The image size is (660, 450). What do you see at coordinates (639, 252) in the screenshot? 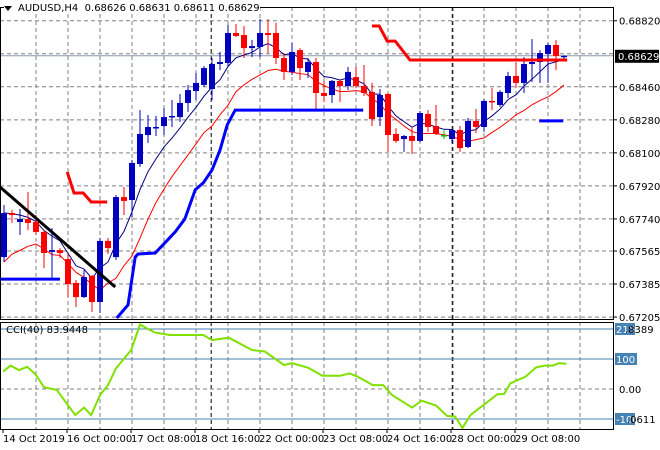
I see `price-tick-label: 0.67565` at bounding box center [639, 252].